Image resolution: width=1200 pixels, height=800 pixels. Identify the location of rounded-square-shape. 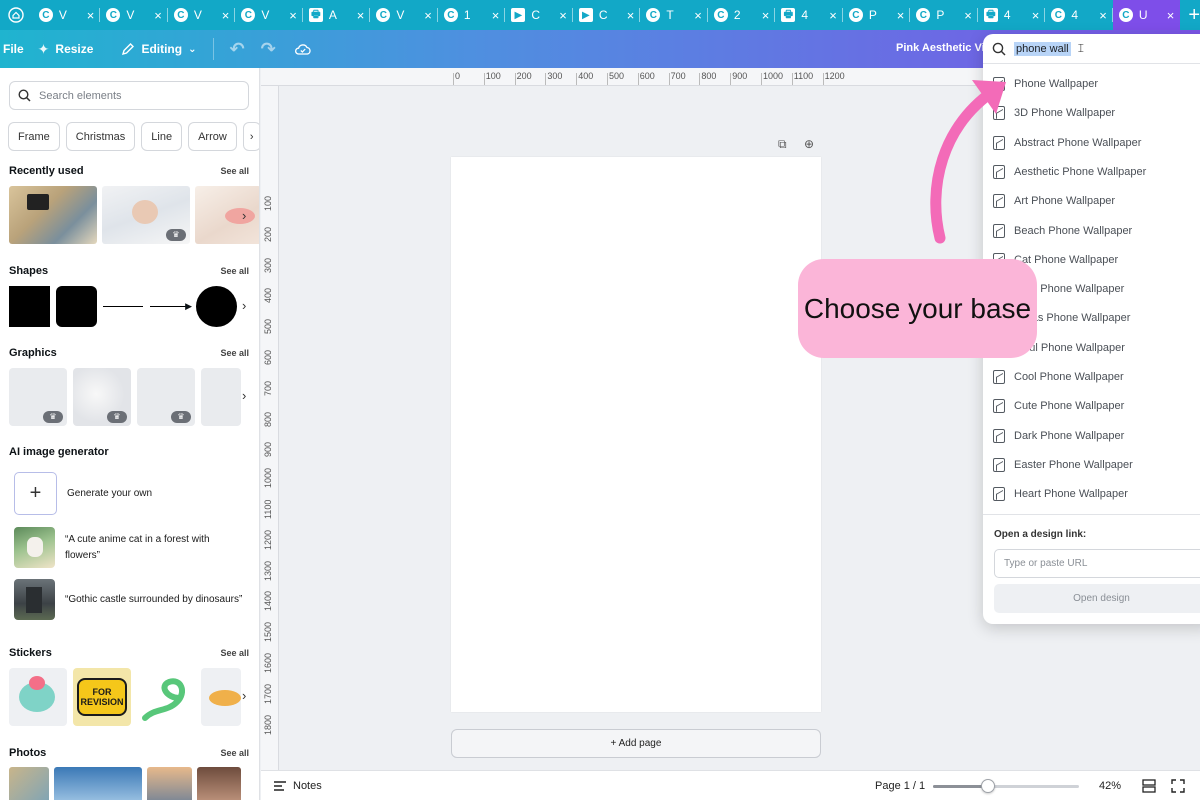
(76, 306).